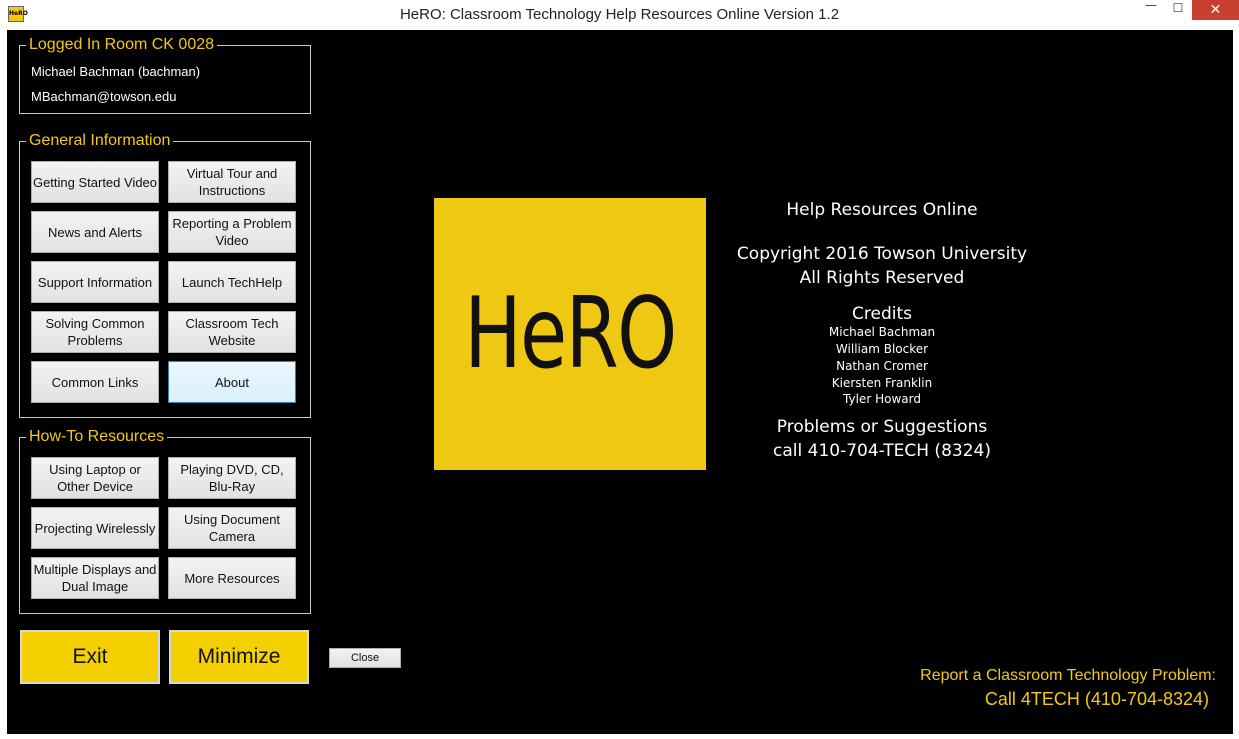  Describe the element at coordinates (882, 314) in the screenshot. I see `credits-heading: Credits` at that location.